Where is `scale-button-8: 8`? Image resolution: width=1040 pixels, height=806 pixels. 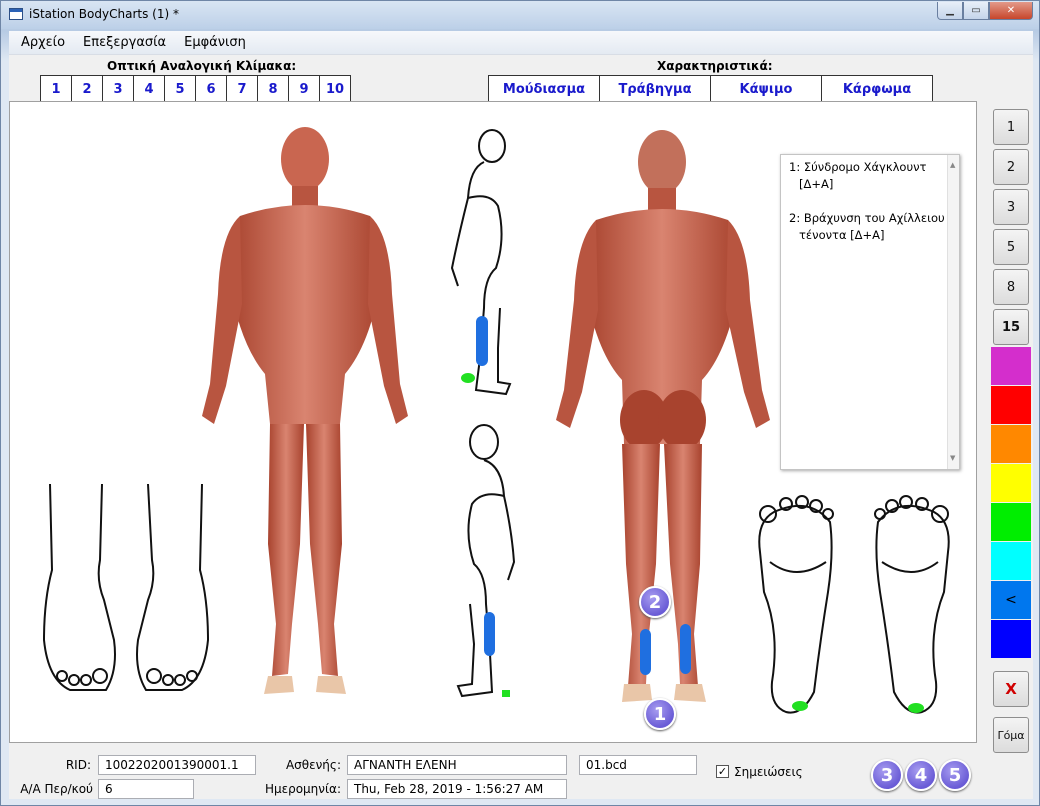 scale-button-8: 8 is located at coordinates (273, 89).